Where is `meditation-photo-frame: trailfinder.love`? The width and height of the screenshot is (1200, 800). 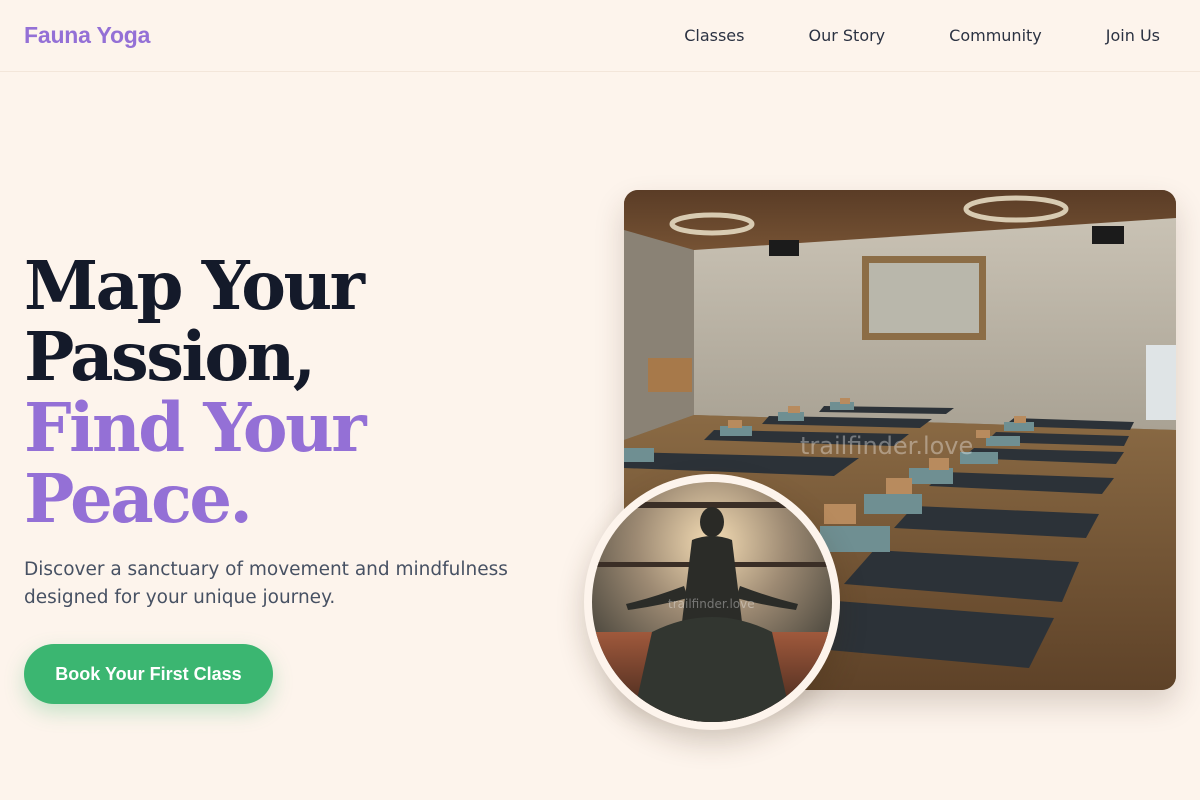
meditation-photo-frame: trailfinder.love is located at coordinates (712, 602).